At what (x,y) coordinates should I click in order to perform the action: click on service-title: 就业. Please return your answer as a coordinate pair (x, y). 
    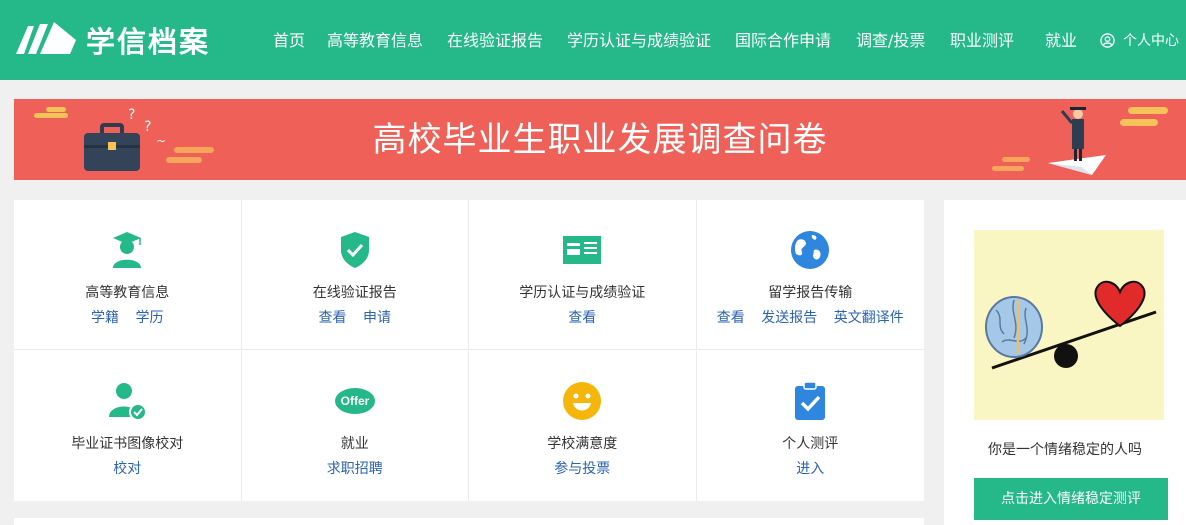
    Looking at the image, I should click on (354, 444).